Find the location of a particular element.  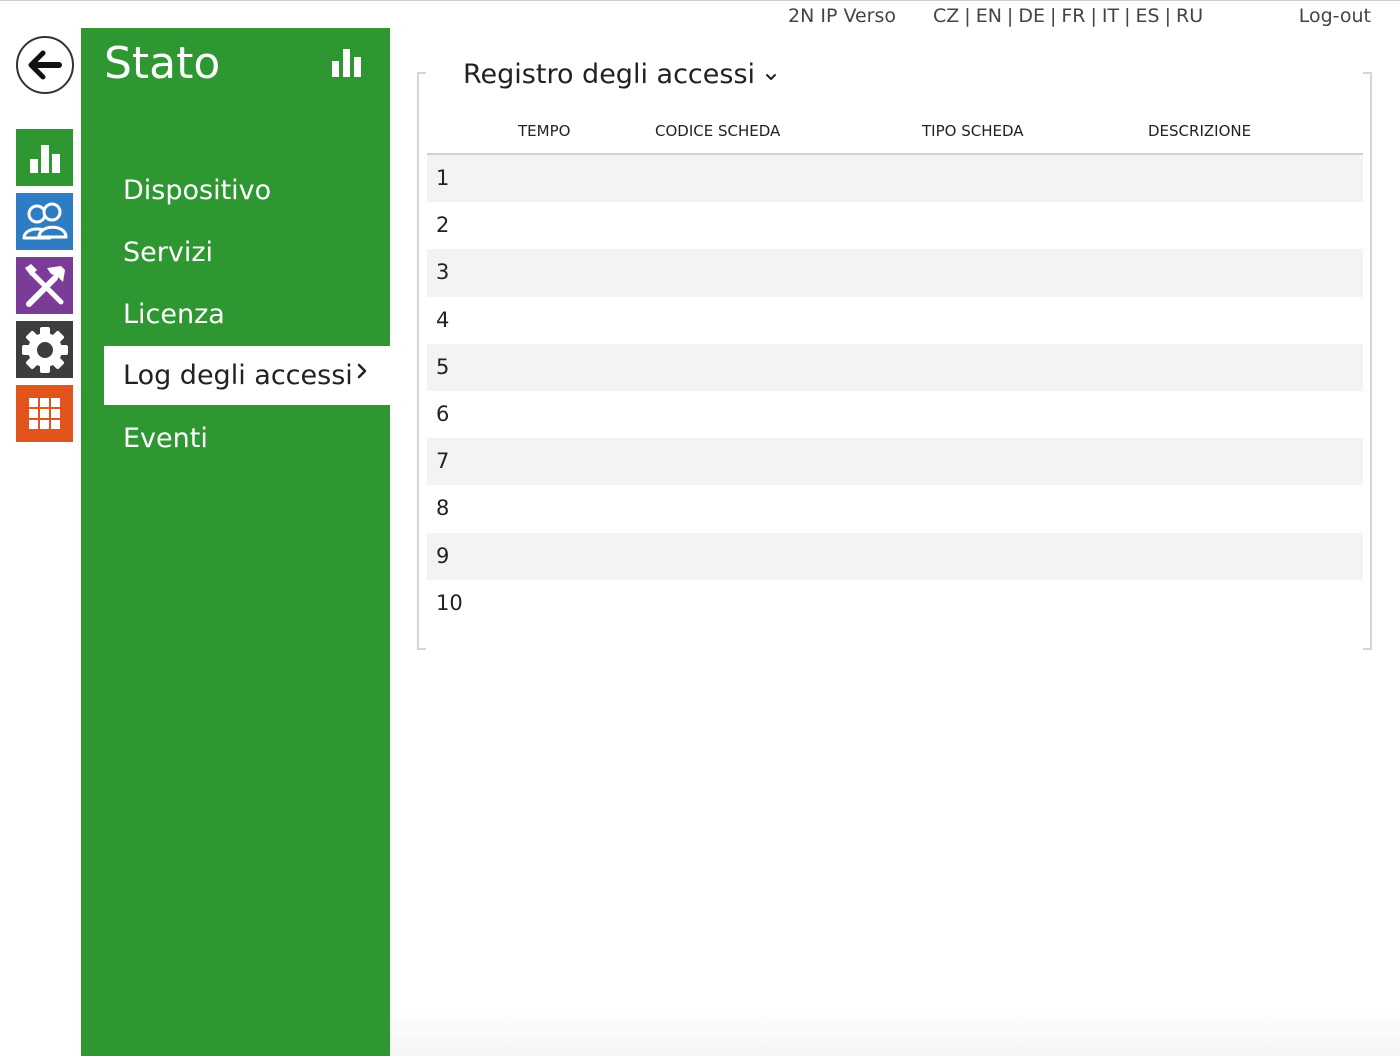

table-row: 7 is located at coordinates (895, 462).